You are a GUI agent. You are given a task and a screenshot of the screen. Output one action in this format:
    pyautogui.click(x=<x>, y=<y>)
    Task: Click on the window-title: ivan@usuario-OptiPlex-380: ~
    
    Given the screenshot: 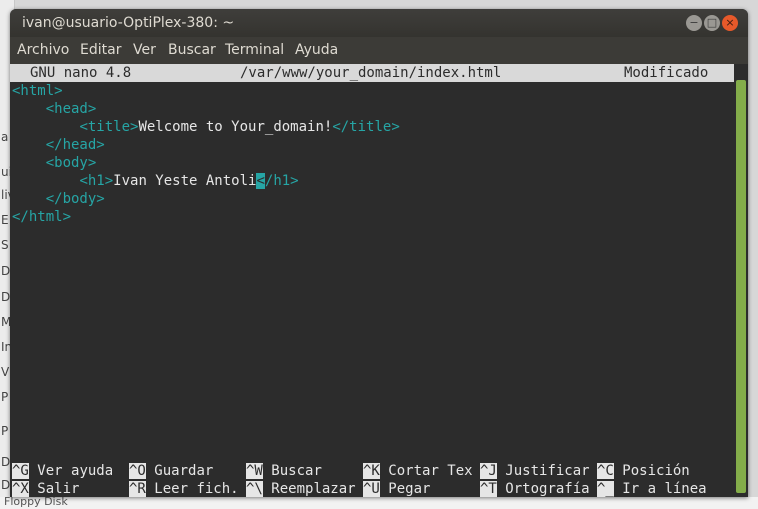 What is the action you would take?
    pyautogui.click(x=128, y=23)
    